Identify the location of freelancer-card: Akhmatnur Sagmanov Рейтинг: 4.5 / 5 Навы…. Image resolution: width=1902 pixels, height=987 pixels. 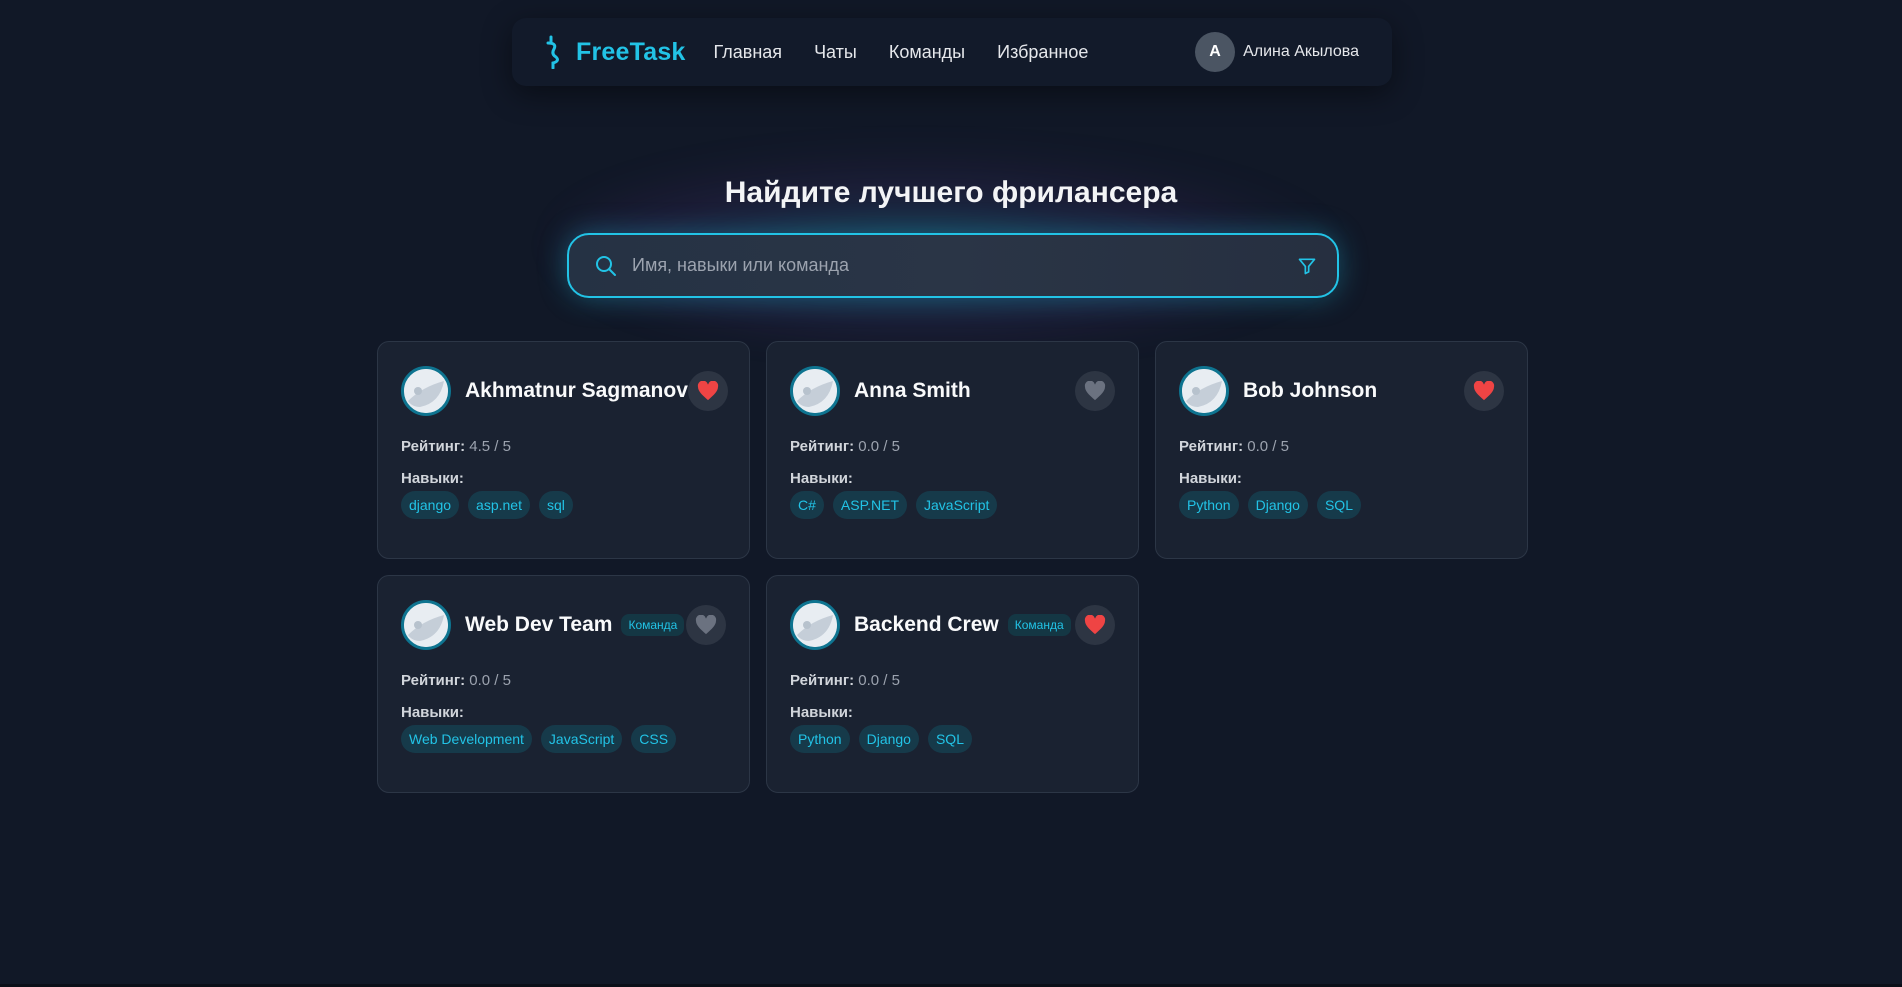
(563, 450).